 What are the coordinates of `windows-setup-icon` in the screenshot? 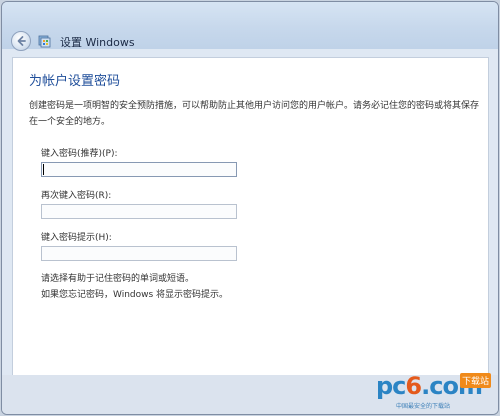 It's located at (44, 41).